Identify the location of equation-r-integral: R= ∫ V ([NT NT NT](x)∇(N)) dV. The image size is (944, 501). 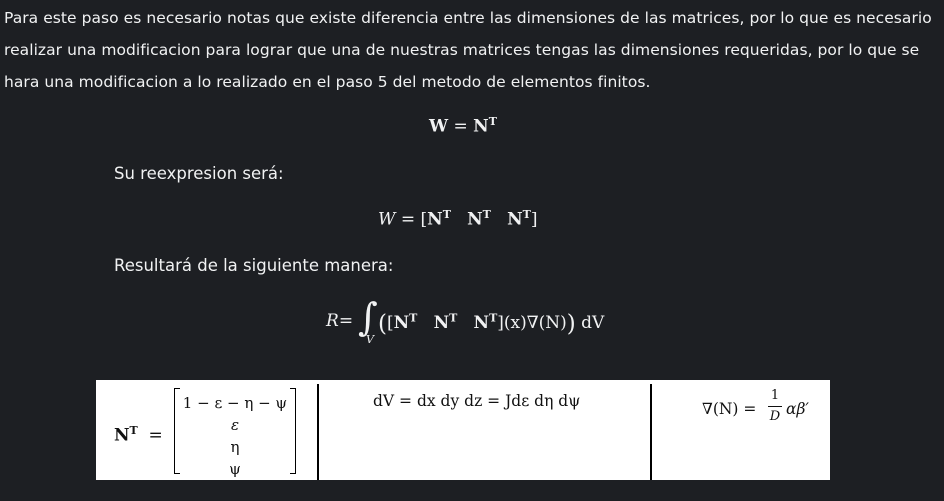
(465, 320).